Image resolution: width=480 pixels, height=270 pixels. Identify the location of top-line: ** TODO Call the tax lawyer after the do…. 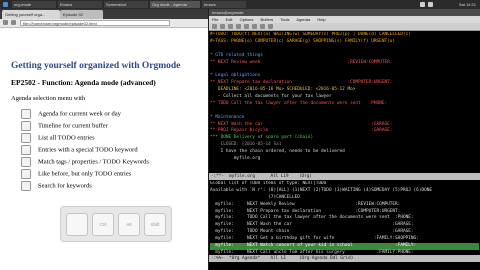
(344, 104).